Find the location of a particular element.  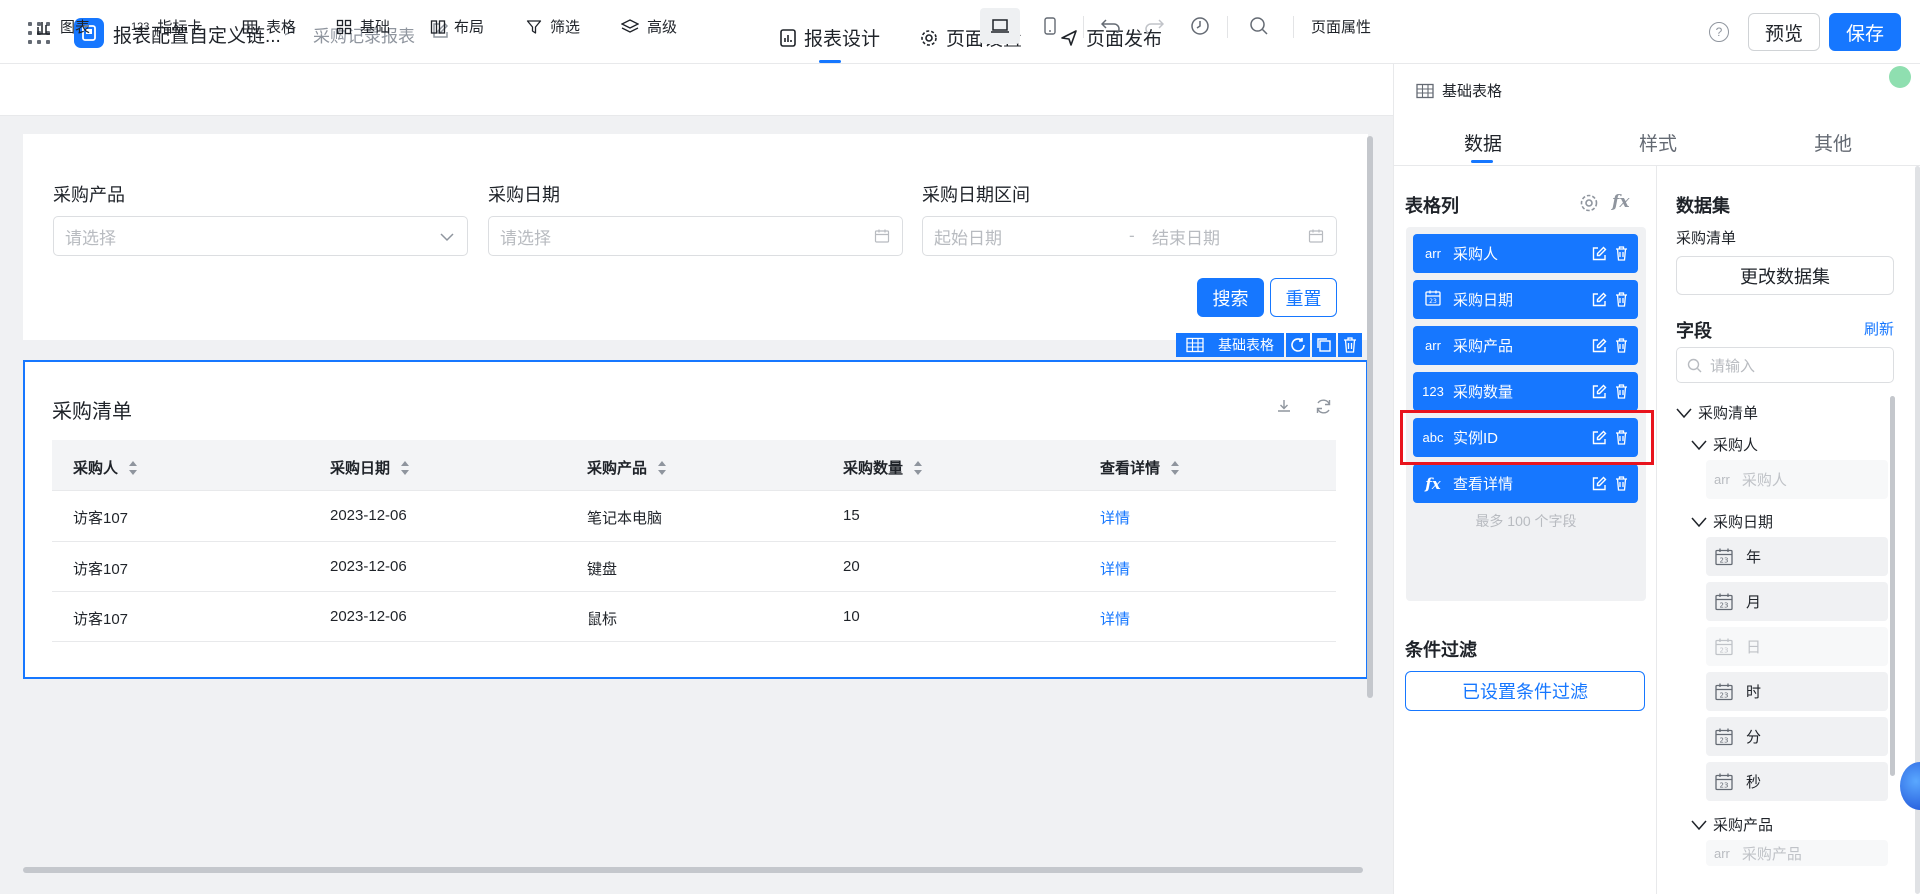

column-item: 123 采购数量 is located at coordinates (1525, 391).